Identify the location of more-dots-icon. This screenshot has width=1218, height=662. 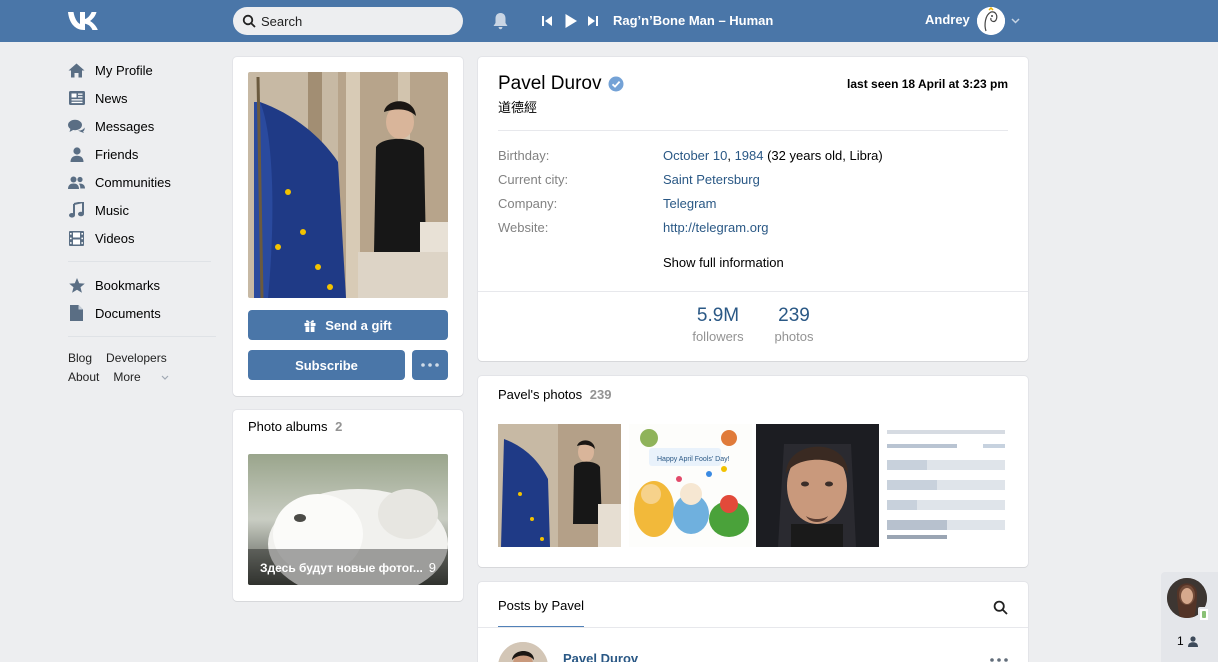
(999, 660).